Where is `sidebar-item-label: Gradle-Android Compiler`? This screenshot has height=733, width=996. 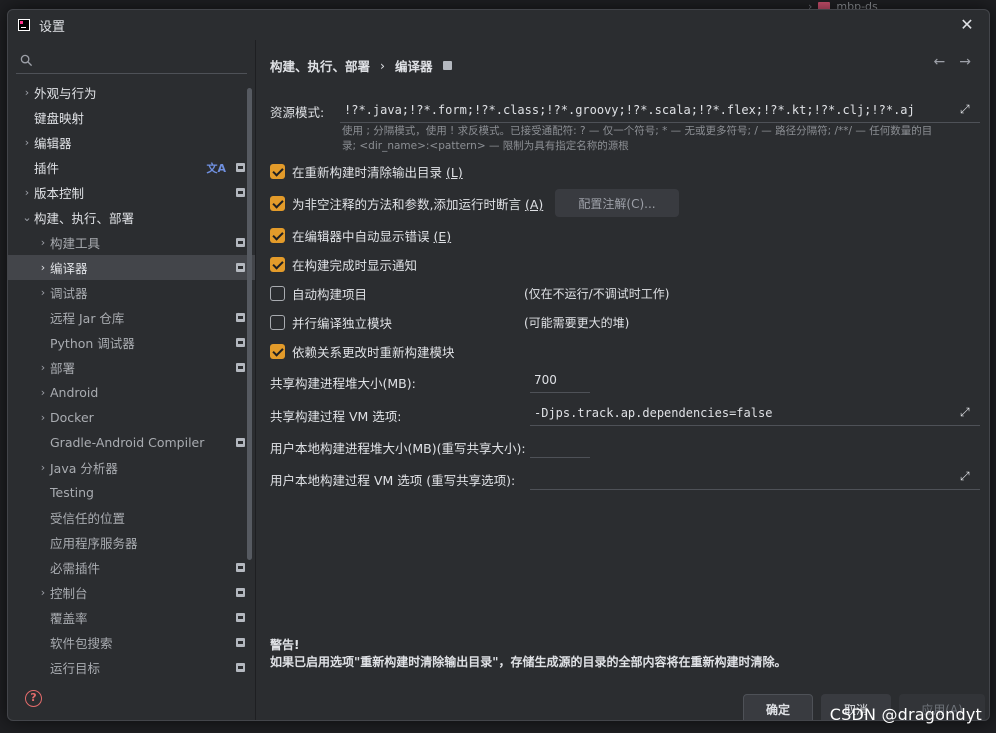 sidebar-item-label: Gradle-Android Compiler is located at coordinates (127, 442).